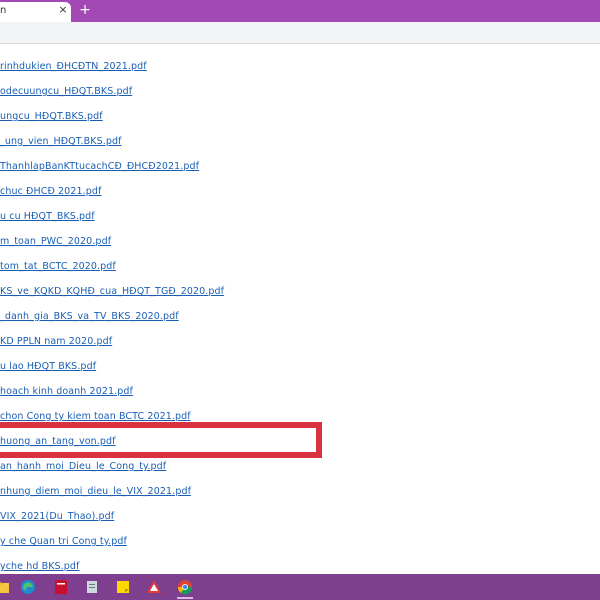 This screenshot has width=600, height=600. What do you see at coordinates (92, 587) in the screenshot?
I see `notepad-icon` at bounding box center [92, 587].